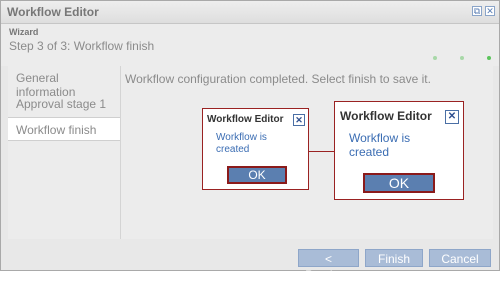 The image size is (500, 283). What do you see at coordinates (477, 11) in the screenshot?
I see `restore-icon: ⧉` at bounding box center [477, 11].